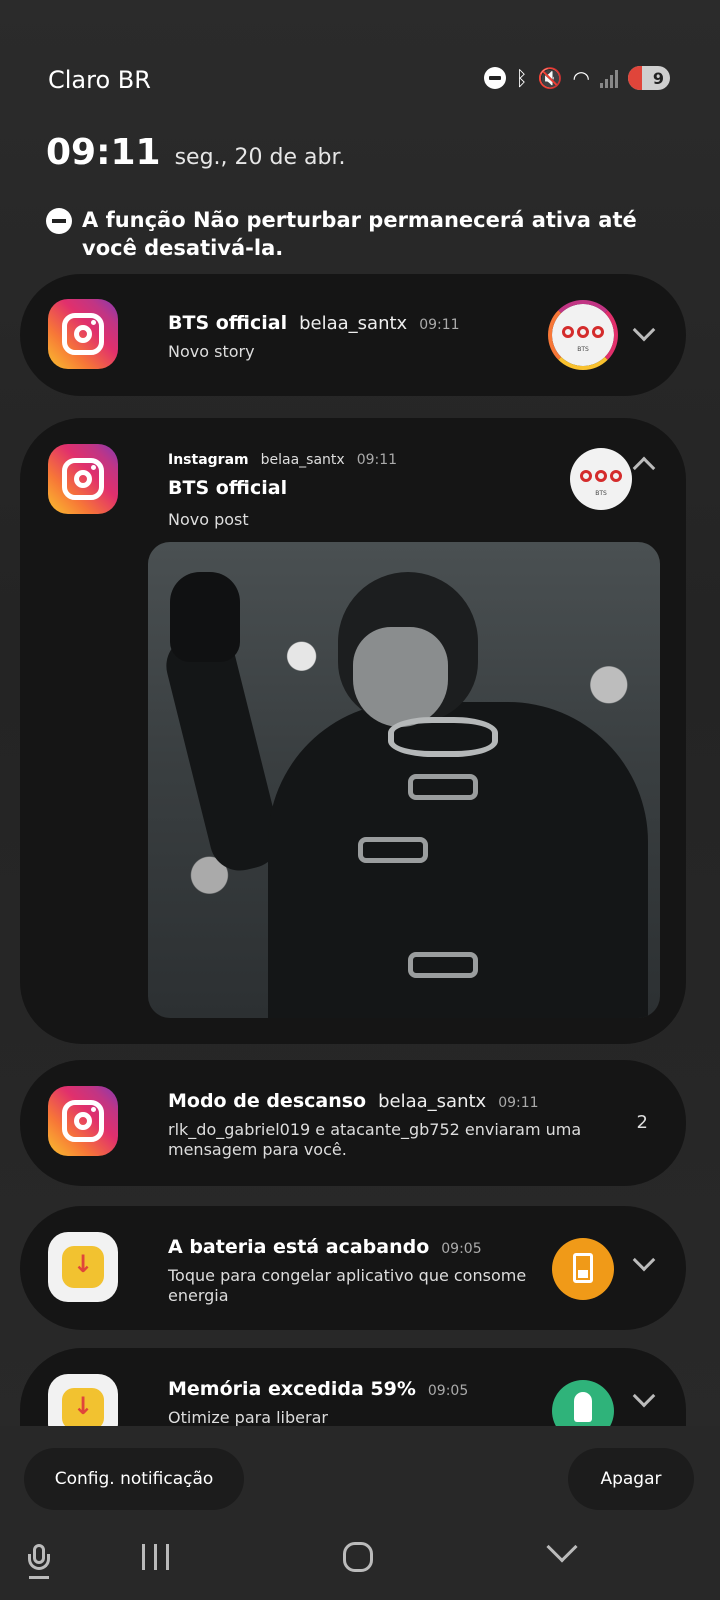 Image resolution: width=720 pixels, height=1600 pixels. I want to click on notification-body: Otimize para liberar, so click(248, 1417).